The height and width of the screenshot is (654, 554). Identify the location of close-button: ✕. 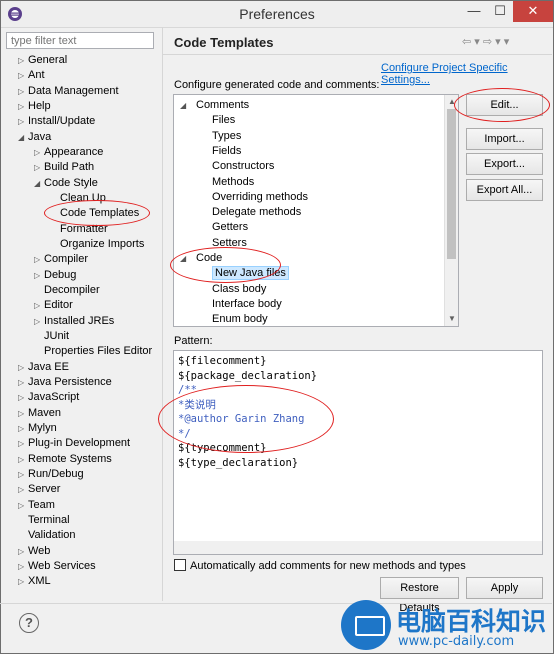
(533, 11).